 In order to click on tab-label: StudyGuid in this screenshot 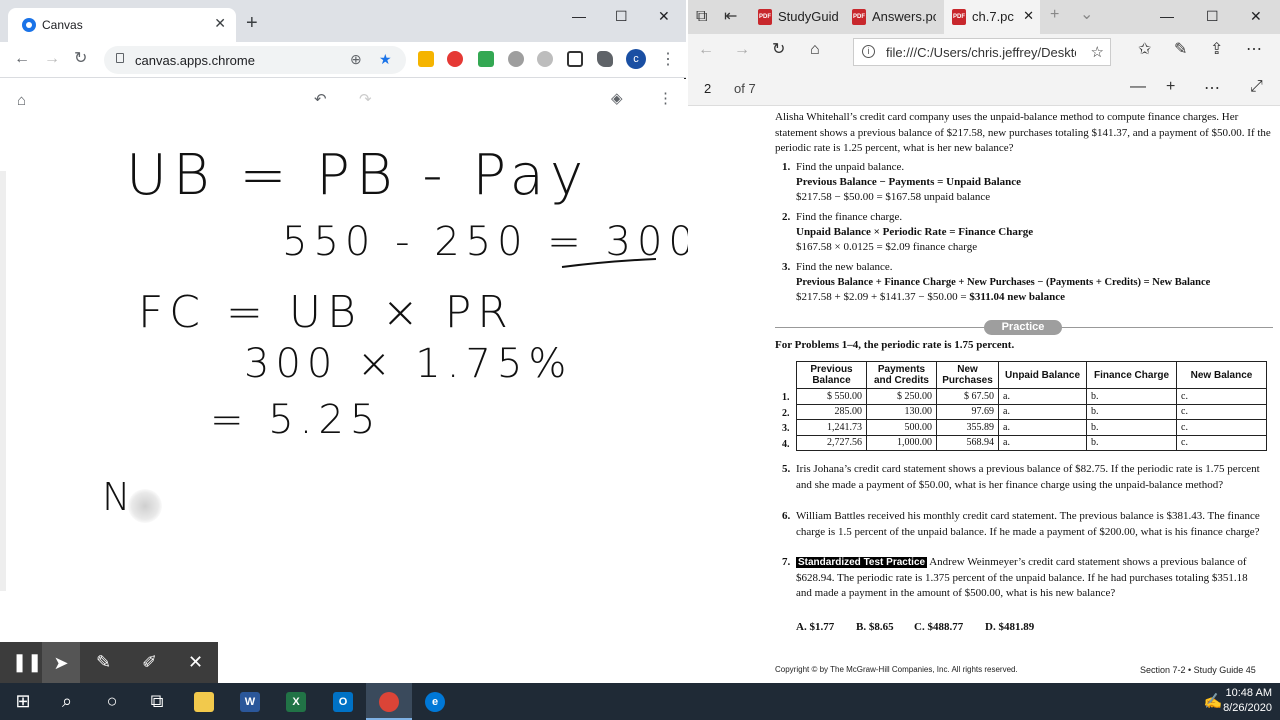, I will do `click(808, 16)`.